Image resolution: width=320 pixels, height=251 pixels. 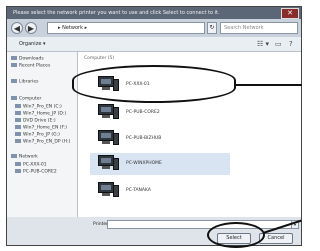 I want to click on list-item-label: PC-PUB-CORE2, so click(x=143, y=112).